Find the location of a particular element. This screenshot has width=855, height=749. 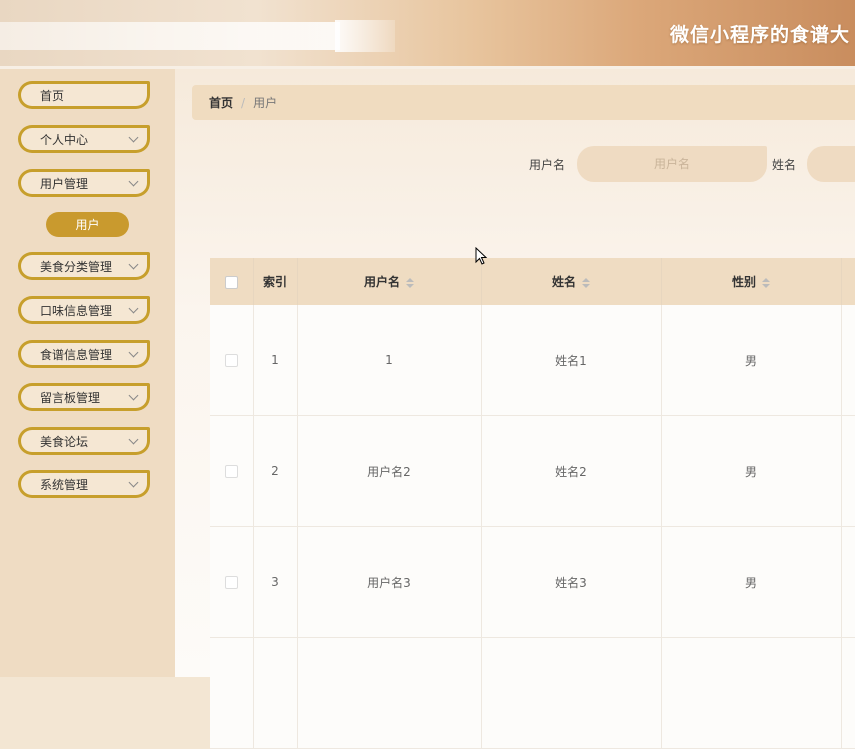

sidebar-item-label: 美食分类管理 is located at coordinates (76, 266).